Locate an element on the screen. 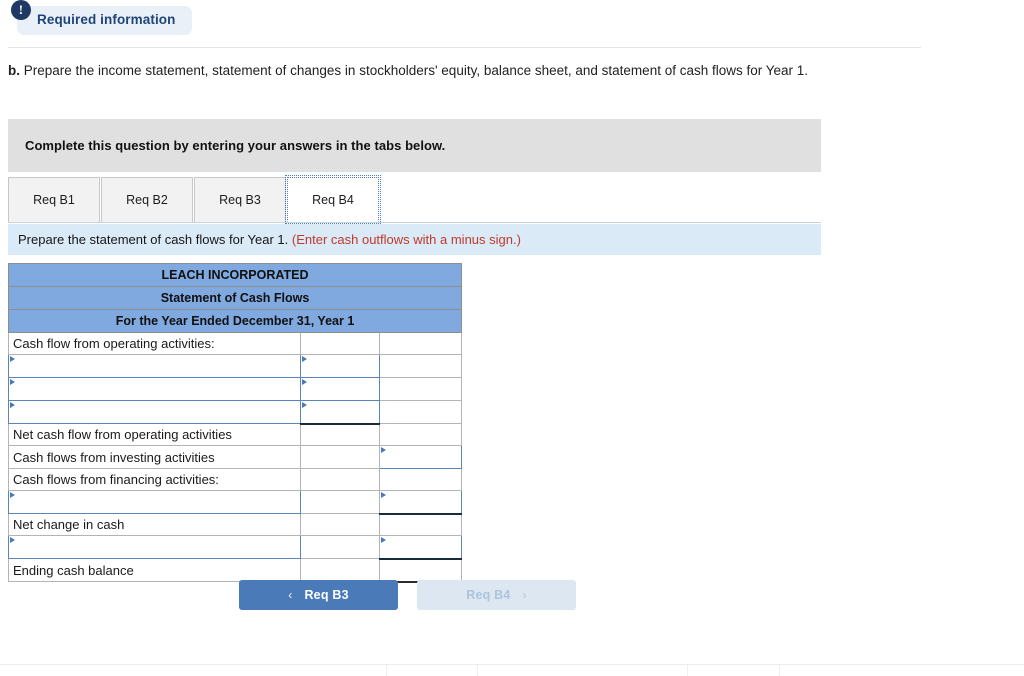 The image size is (1024, 676). tab-req-b4-label: Req B4 is located at coordinates (333, 199).